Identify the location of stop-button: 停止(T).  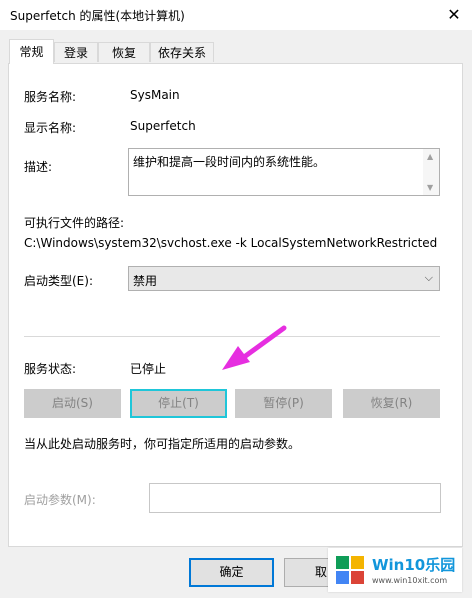
(178, 403).